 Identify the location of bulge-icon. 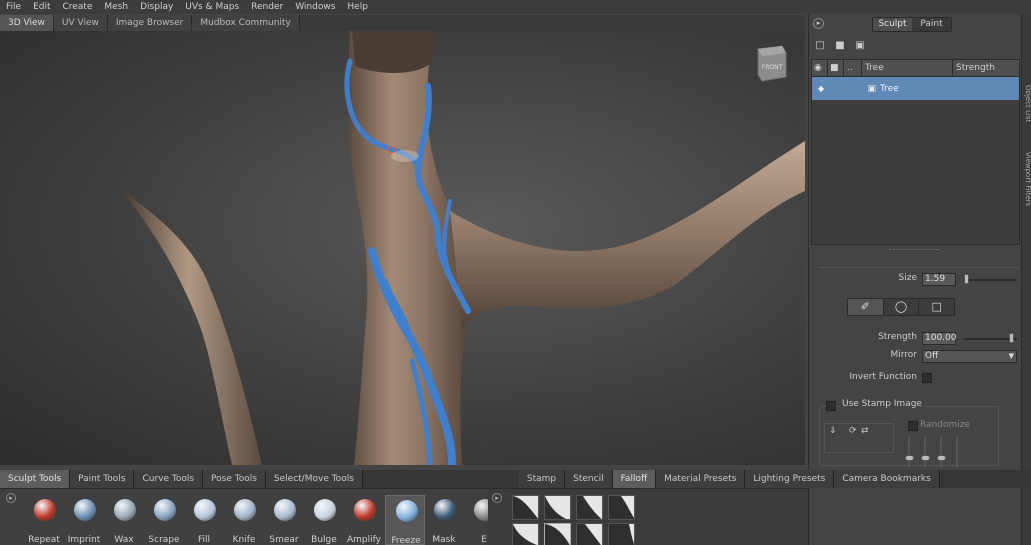
(325, 510).